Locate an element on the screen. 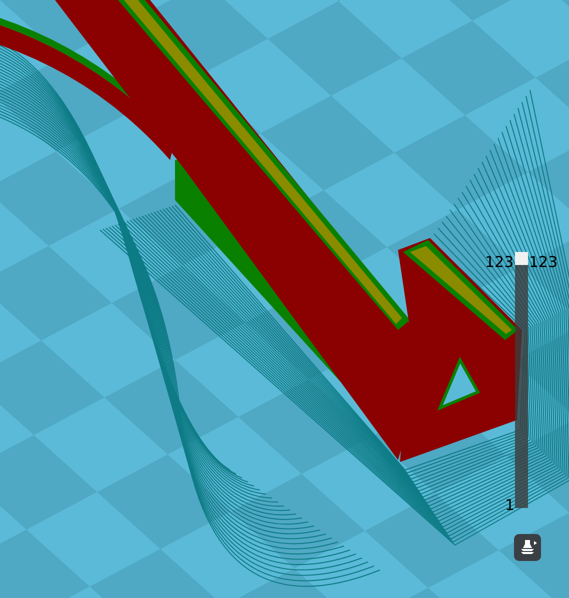  print-nozzle-icon is located at coordinates (527, 547).